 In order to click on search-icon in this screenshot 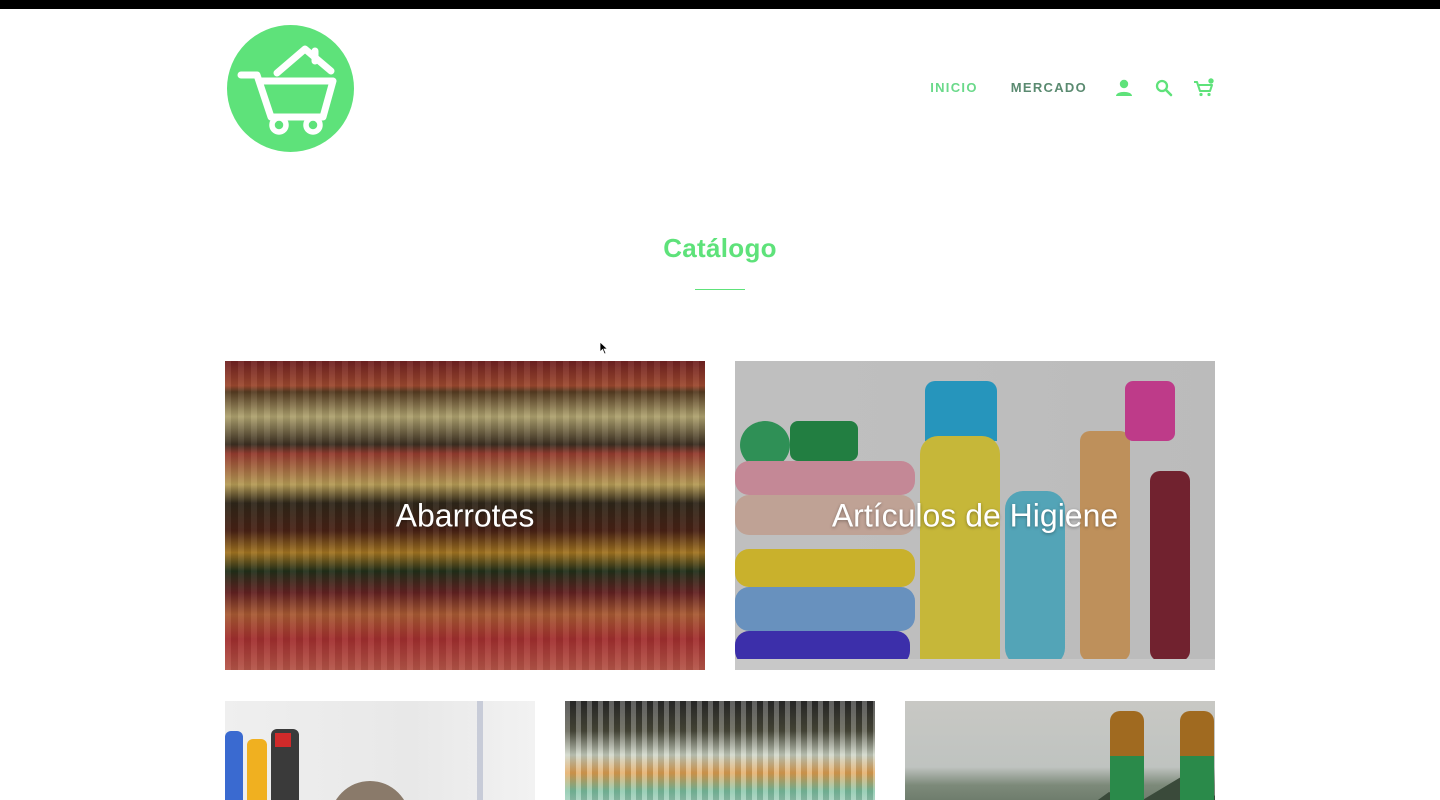, I will do `click(1164, 88)`.